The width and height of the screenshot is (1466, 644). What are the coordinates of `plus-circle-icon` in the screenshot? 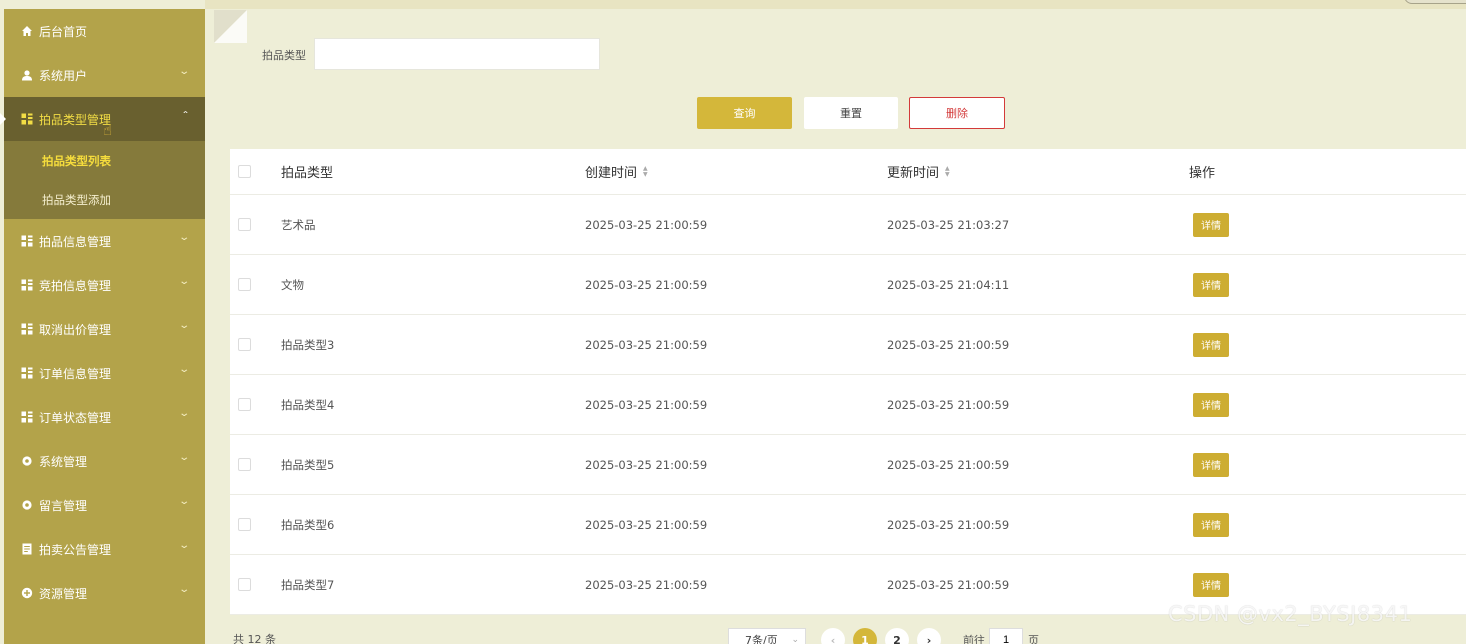 It's located at (27, 593).